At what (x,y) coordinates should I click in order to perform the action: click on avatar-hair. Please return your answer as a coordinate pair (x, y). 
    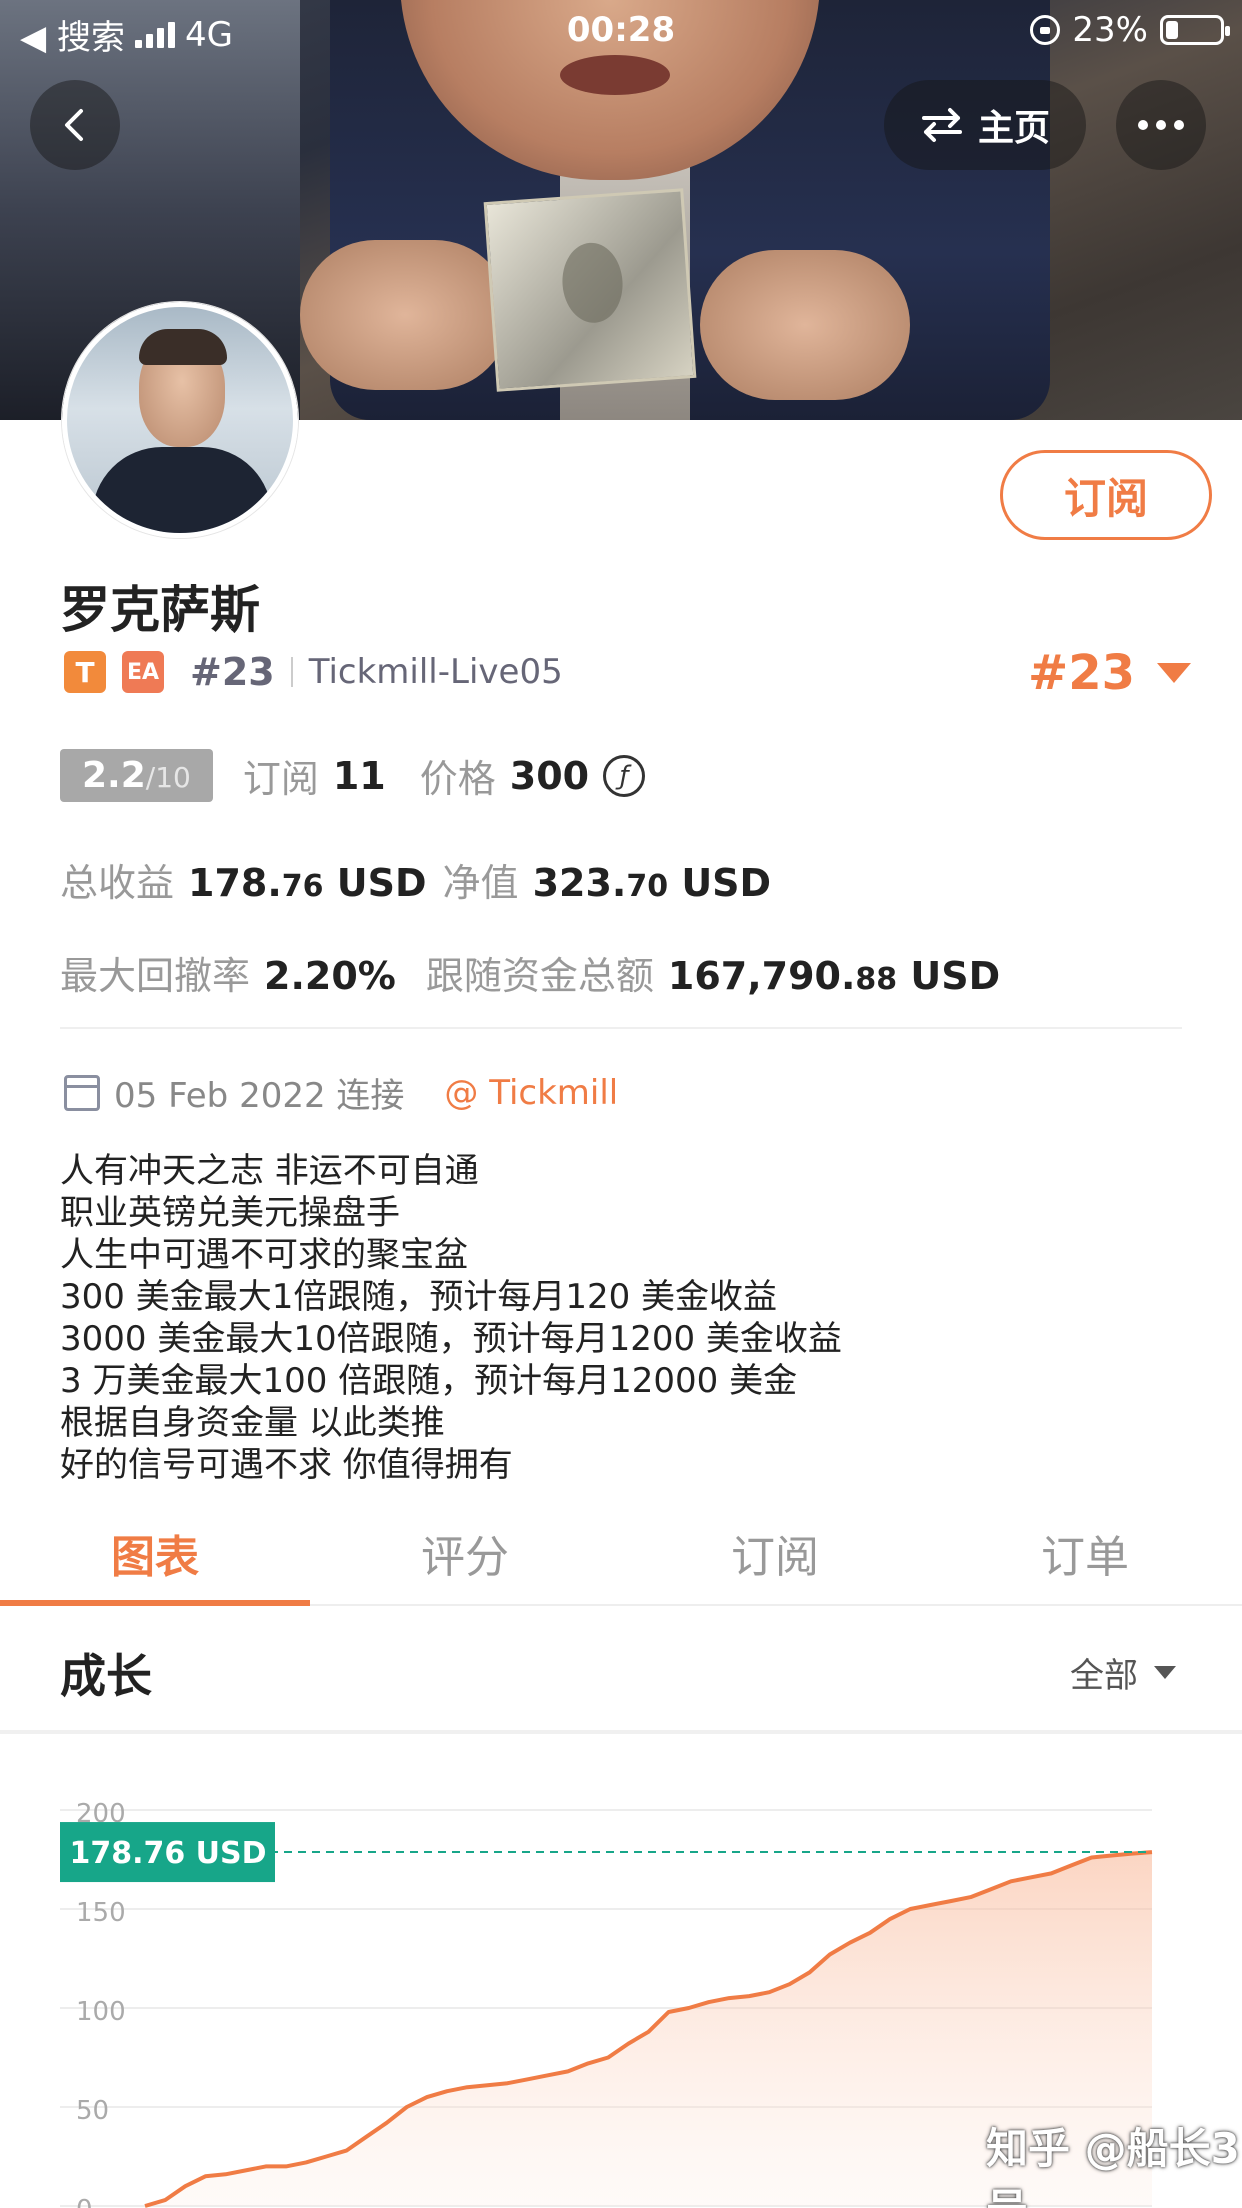
    Looking at the image, I should click on (183, 347).